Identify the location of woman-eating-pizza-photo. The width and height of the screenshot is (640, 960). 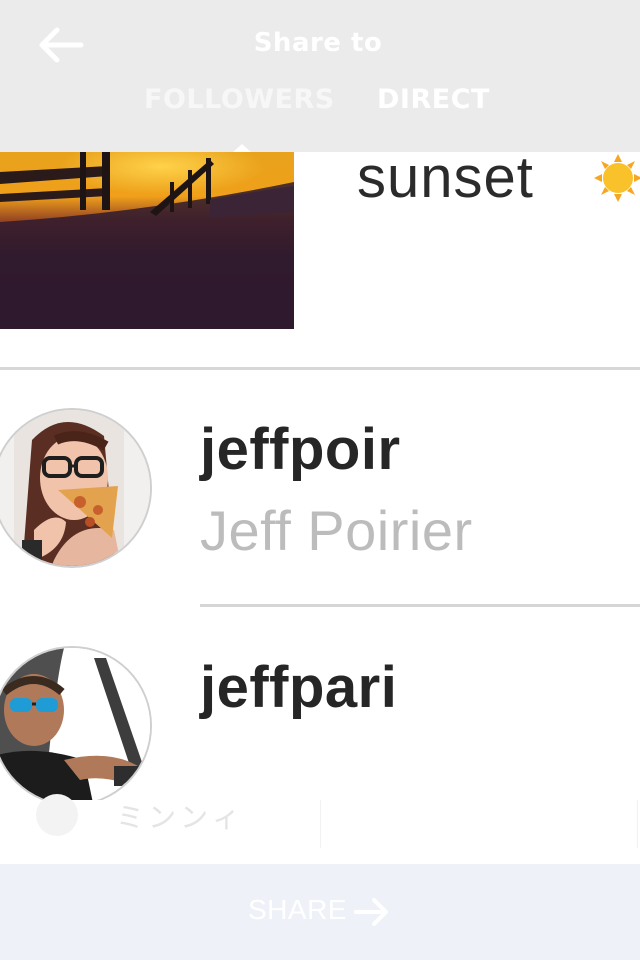
(75, 488).